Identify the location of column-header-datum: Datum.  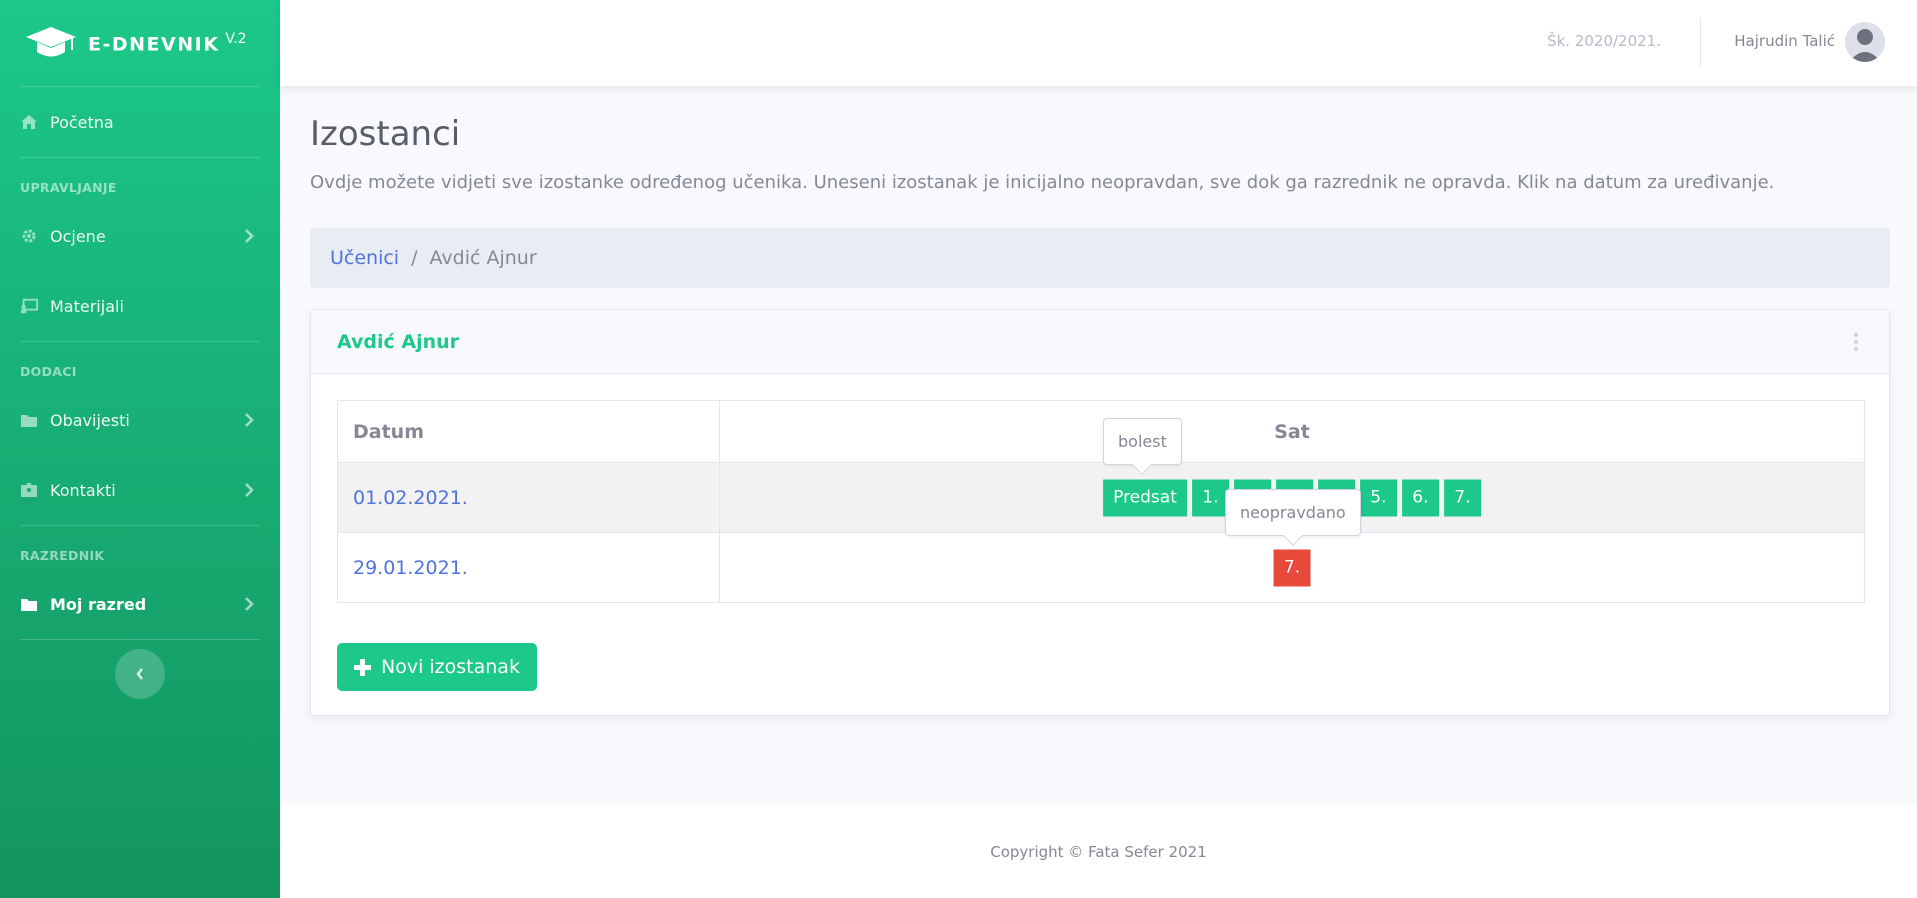
(528, 431).